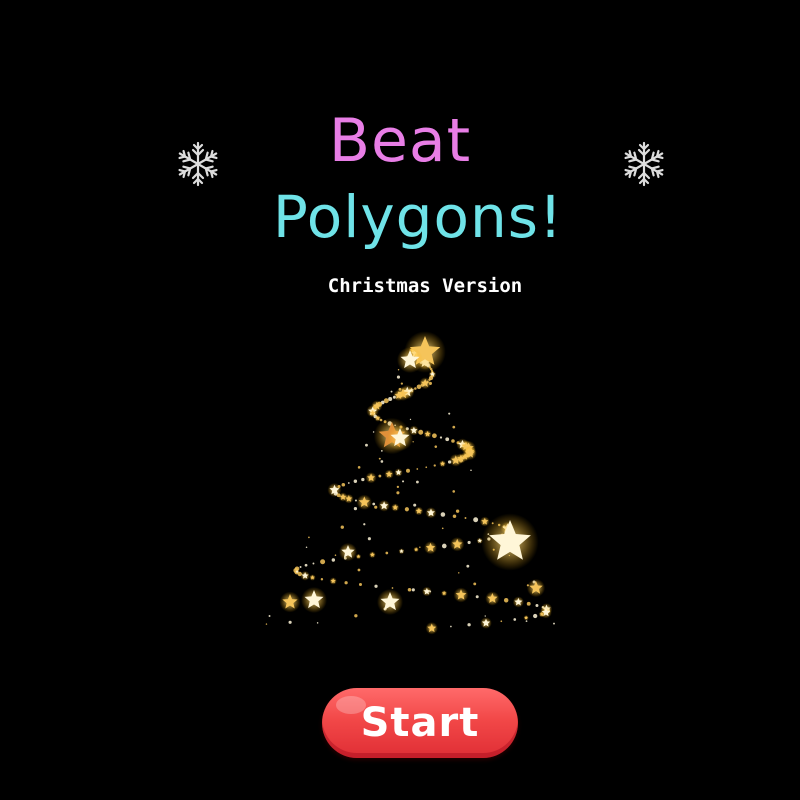 Image resolution: width=800 pixels, height=800 pixels. I want to click on start-button-label: Start, so click(420, 723).